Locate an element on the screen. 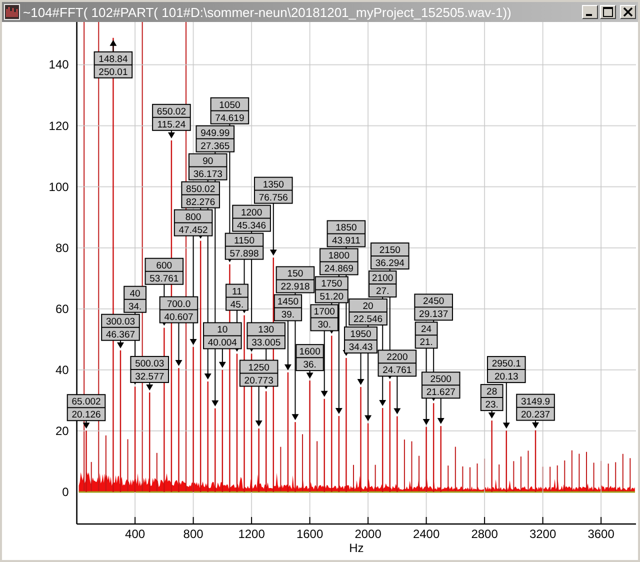 This screenshot has width=640, height=562. annotation: 949.99 27.365 is located at coordinates (215, 140).